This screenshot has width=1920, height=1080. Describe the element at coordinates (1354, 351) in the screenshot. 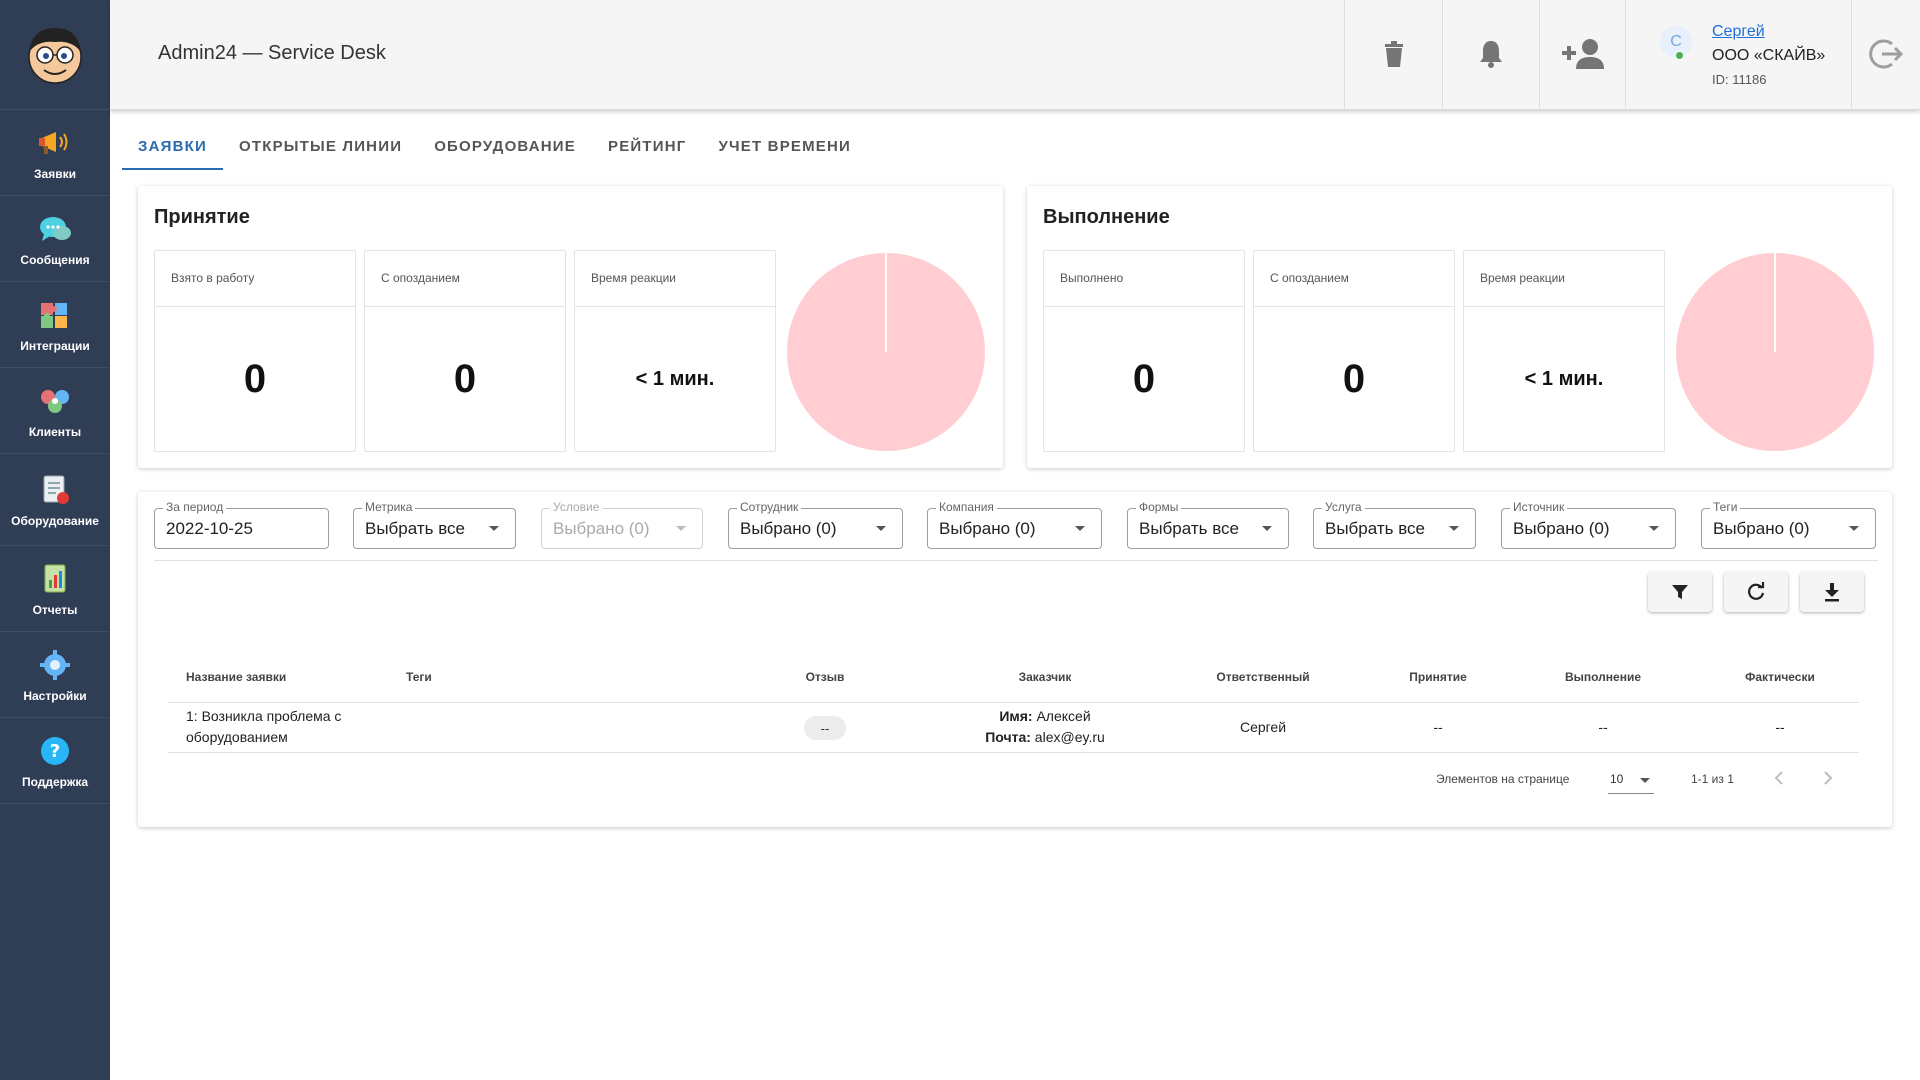

I see `metric-late: С опозданием 0` at that location.